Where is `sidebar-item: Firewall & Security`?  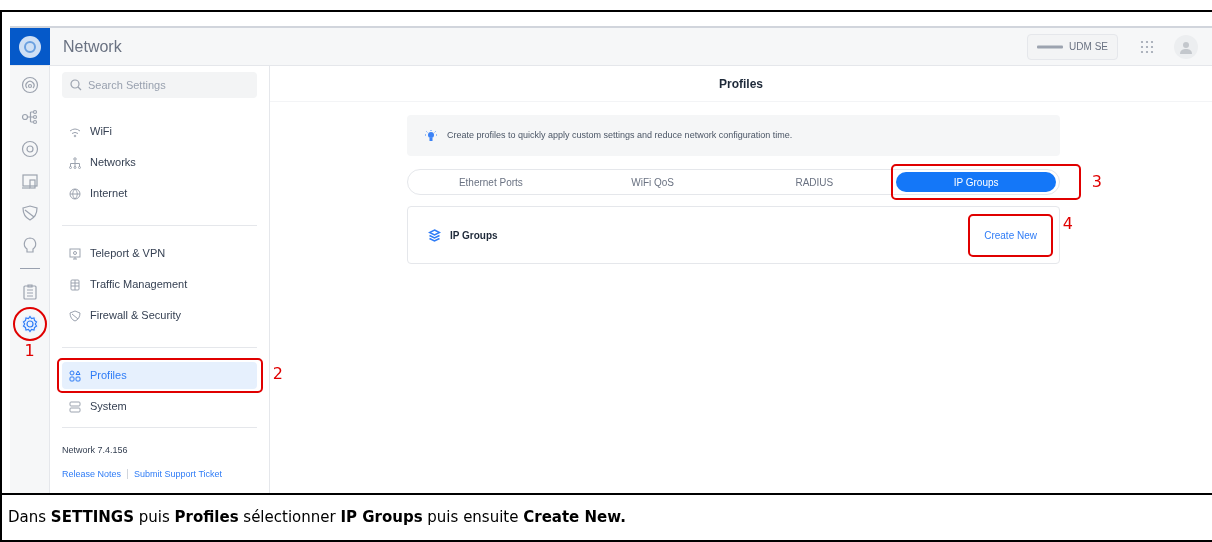 sidebar-item: Firewall & Security is located at coordinates (159, 315).